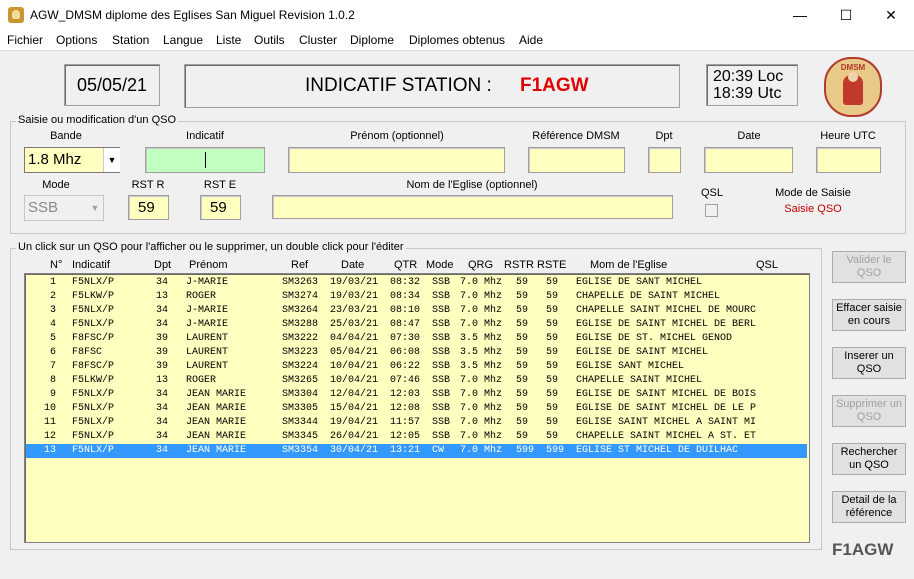 The height and width of the screenshot is (579, 914). What do you see at coordinates (216, 450) in the screenshot?
I see `cell-prenom: JEAN MARIE` at bounding box center [216, 450].